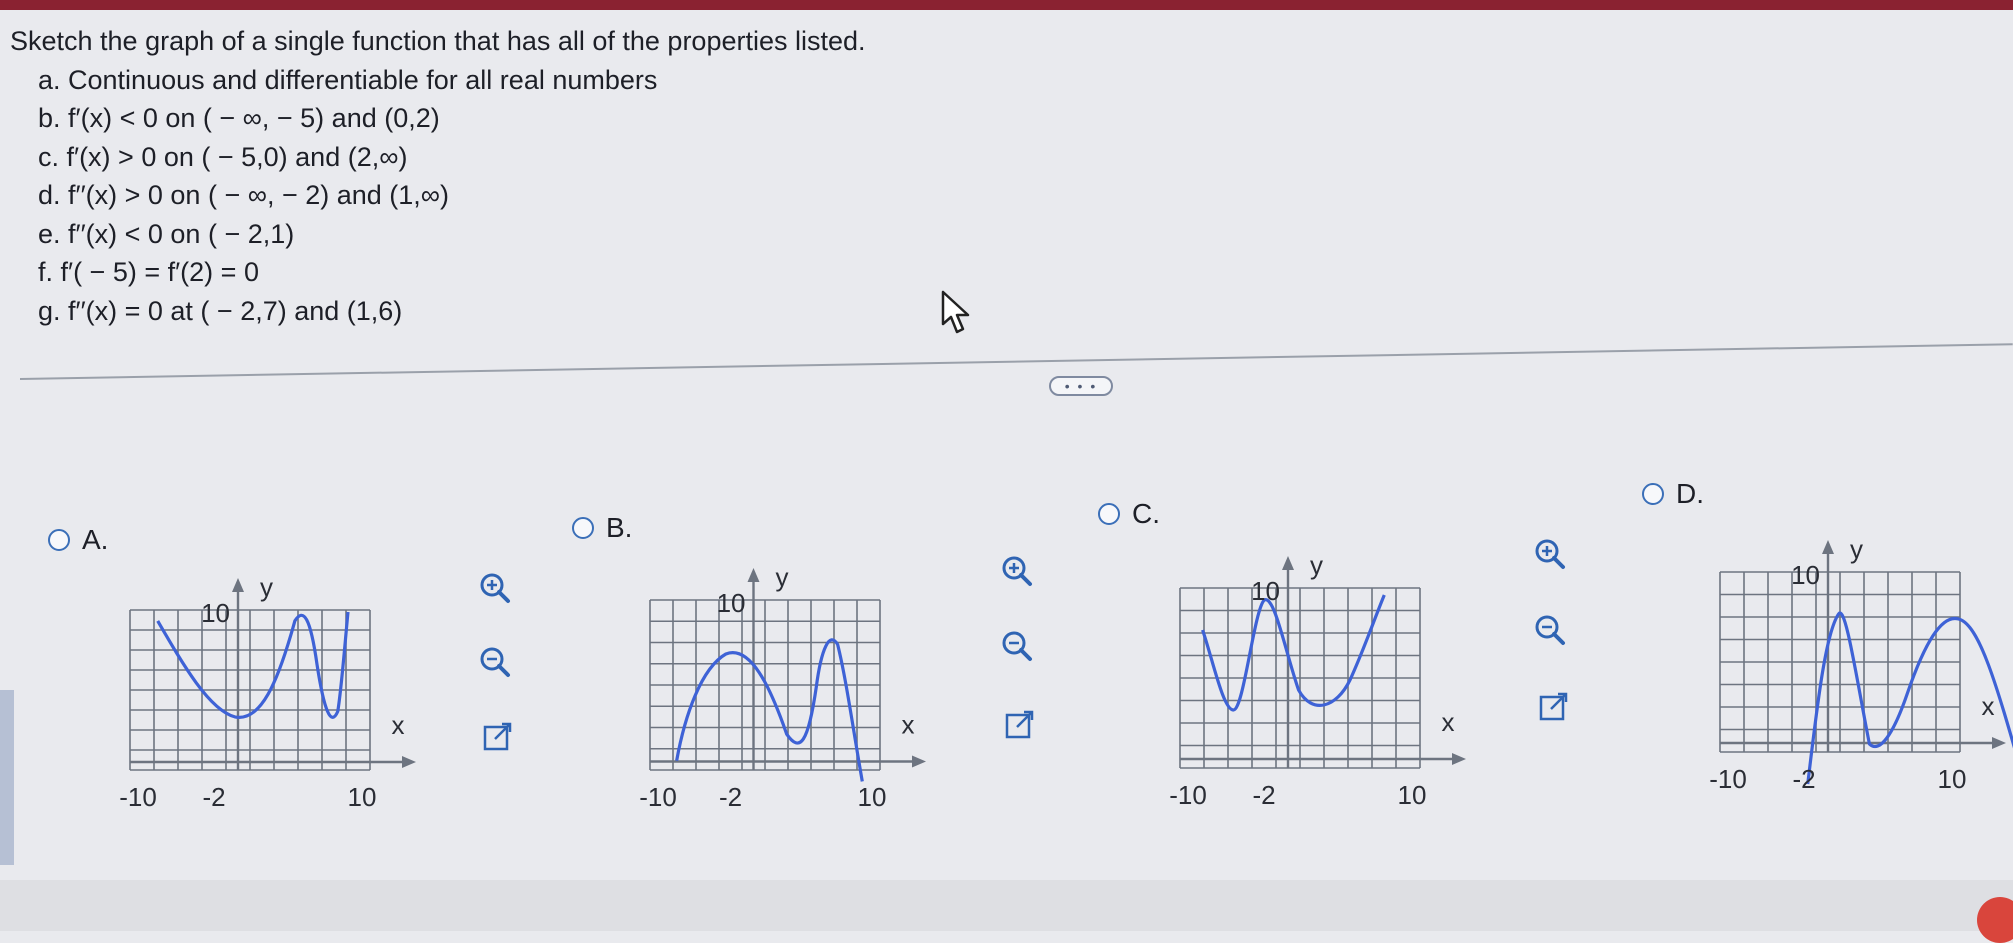 The height and width of the screenshot is (943, 2013). I want to click on header-bar, so click(1006, 5).